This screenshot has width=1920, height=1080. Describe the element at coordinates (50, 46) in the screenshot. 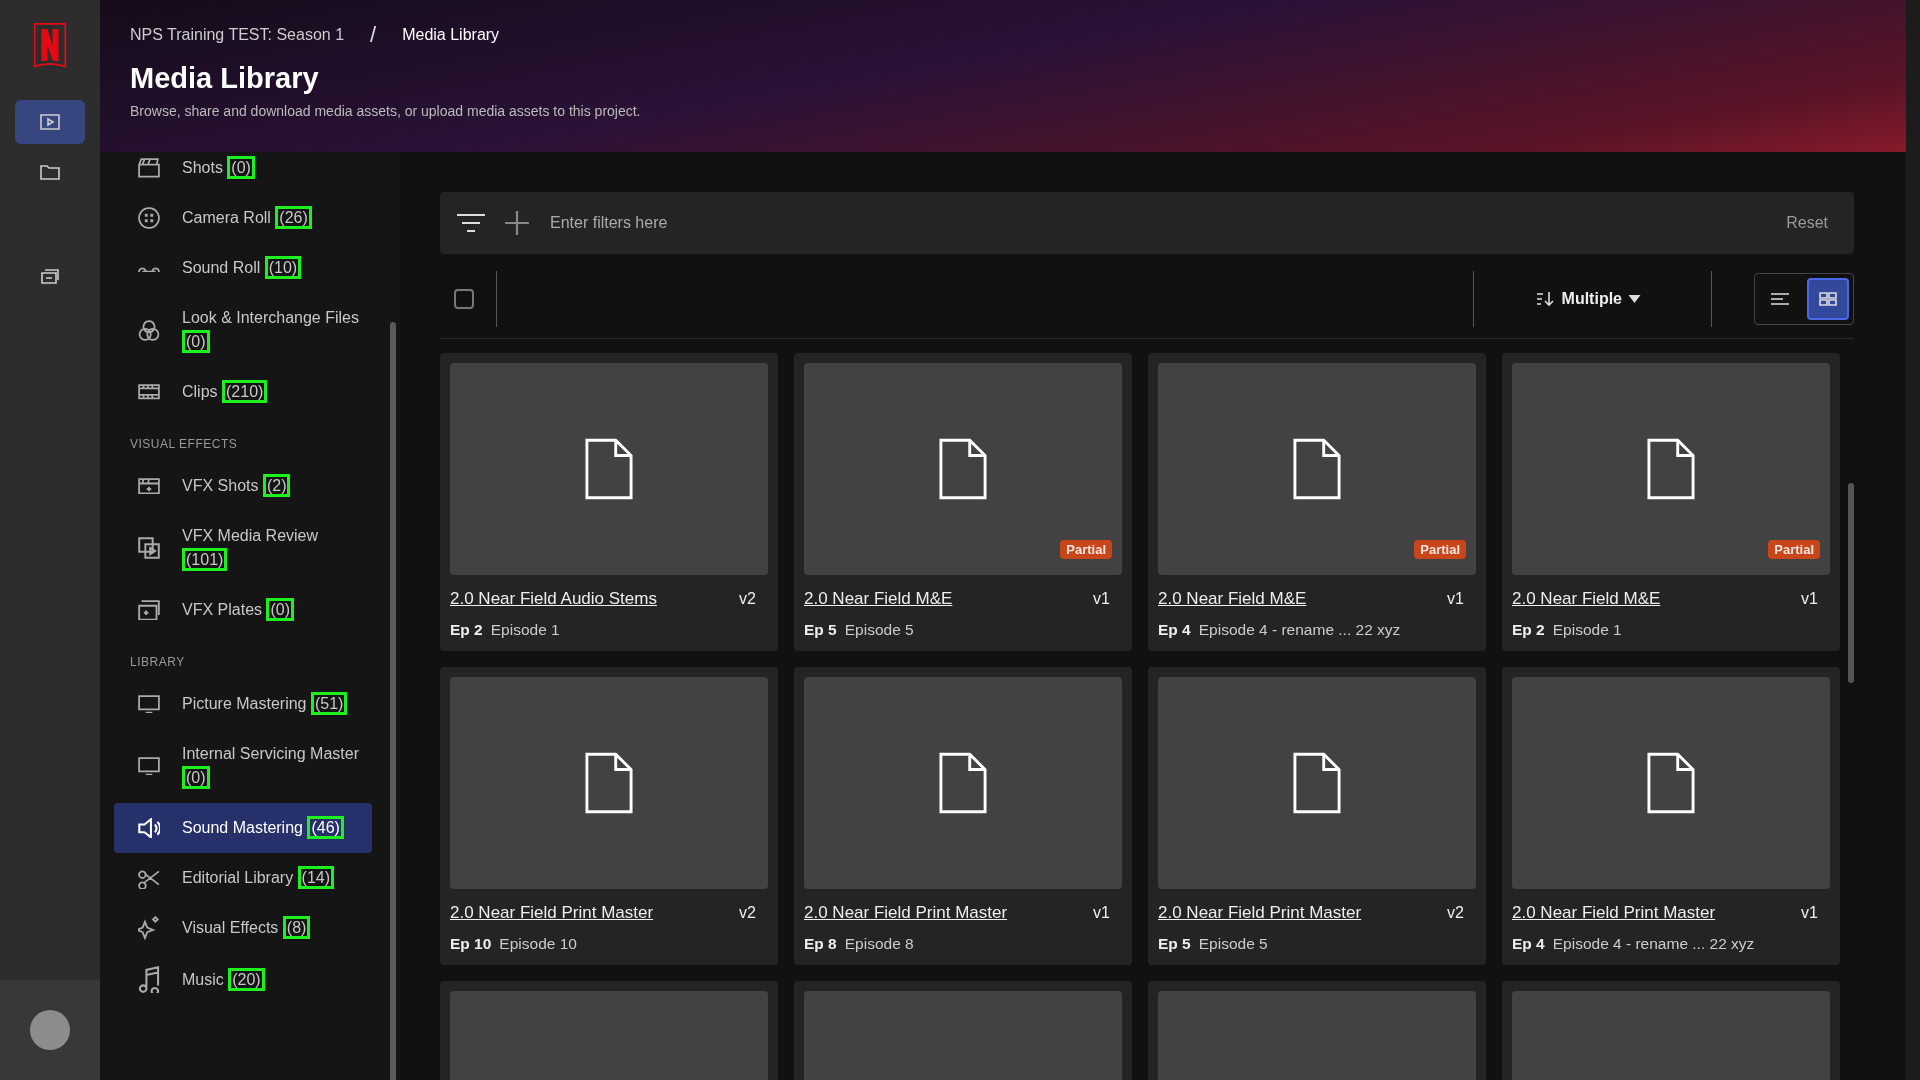

I see `logo-icon` at that location.